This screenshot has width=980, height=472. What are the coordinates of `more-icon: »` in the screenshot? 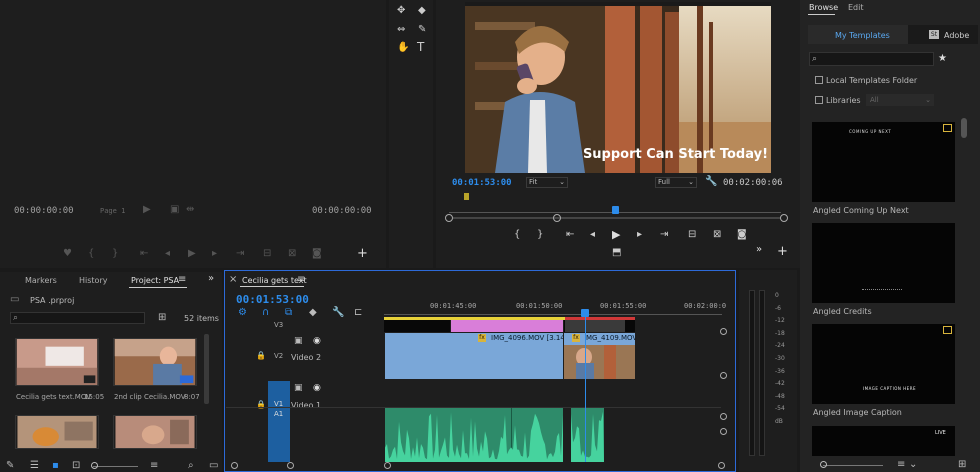 It's located at (759, 250).